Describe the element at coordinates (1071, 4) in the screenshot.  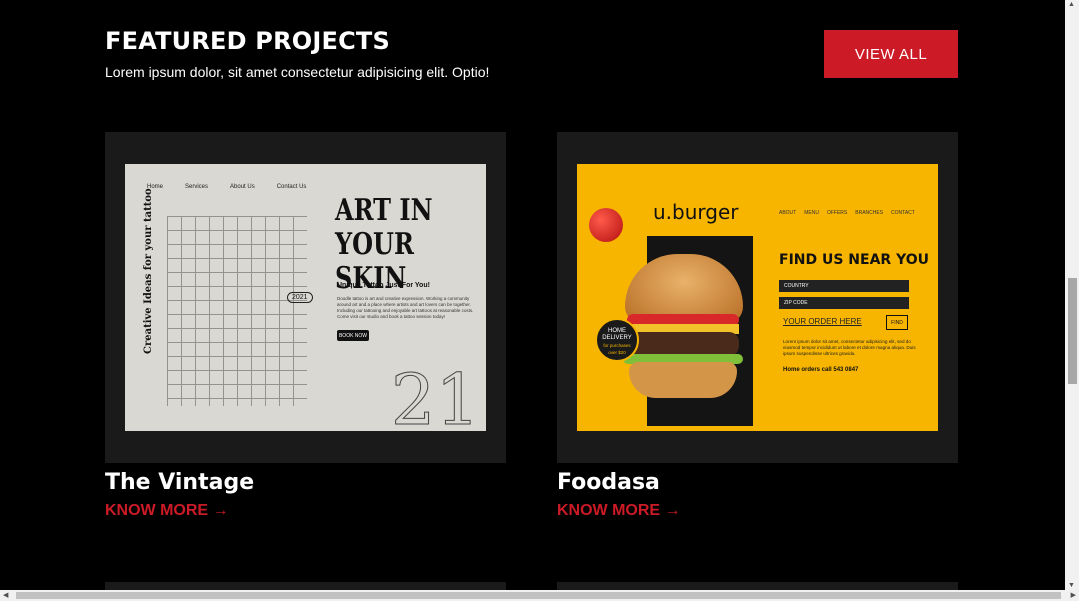
I see `scroll-up-icon: ▲` at that location.